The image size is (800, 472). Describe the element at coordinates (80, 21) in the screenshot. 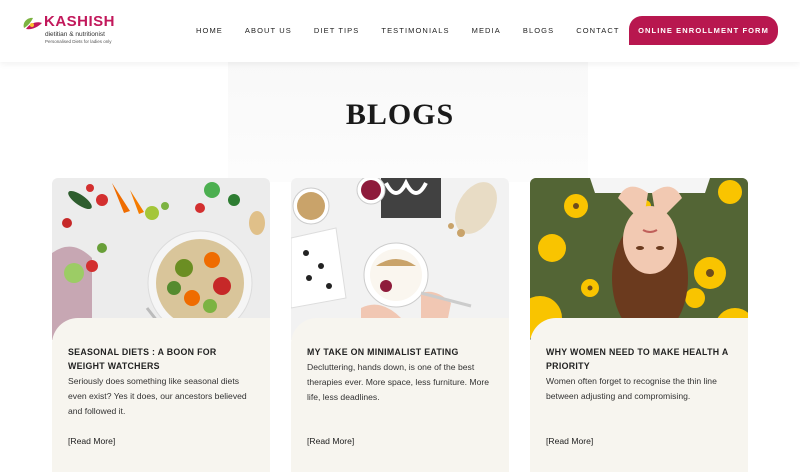

I see `brand-name: KASHISH` at that location.